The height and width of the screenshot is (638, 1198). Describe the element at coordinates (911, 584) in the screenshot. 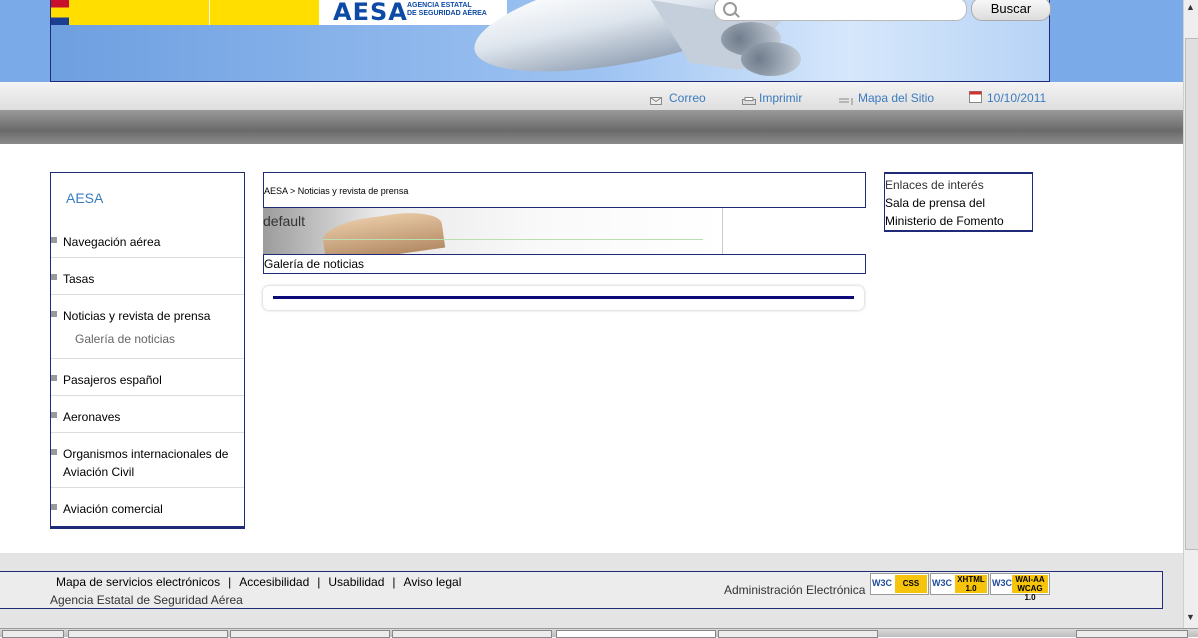

I see `badge-tag: CSS` at that location.